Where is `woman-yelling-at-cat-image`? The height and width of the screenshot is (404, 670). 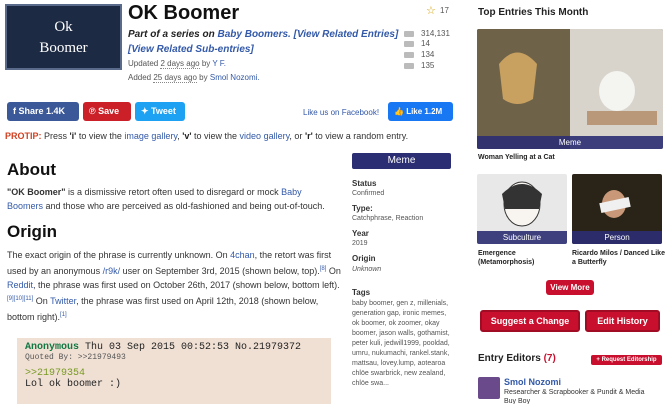 woman-yelling-at-cat-image is located at coordinates (570, 89).